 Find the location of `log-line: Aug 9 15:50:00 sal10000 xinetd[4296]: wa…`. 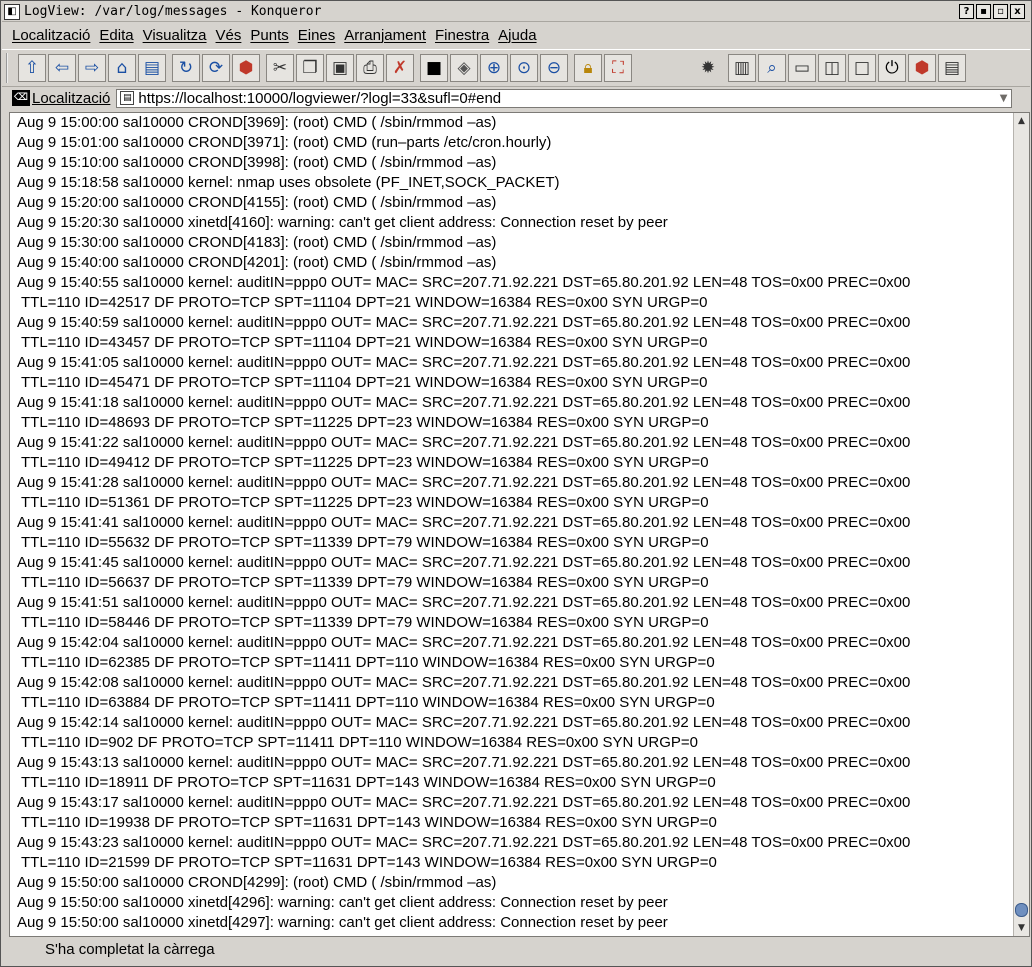

log-line: Aug 9 15:50:00 sal10000 xinetd[4296]: wa… is located at coordinates (342, 902).